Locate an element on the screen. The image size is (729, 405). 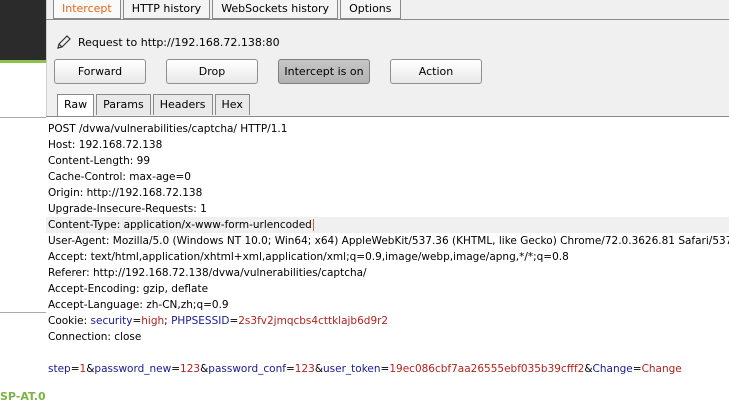
header-line: Connection: close is located at coordinates (95, 337).